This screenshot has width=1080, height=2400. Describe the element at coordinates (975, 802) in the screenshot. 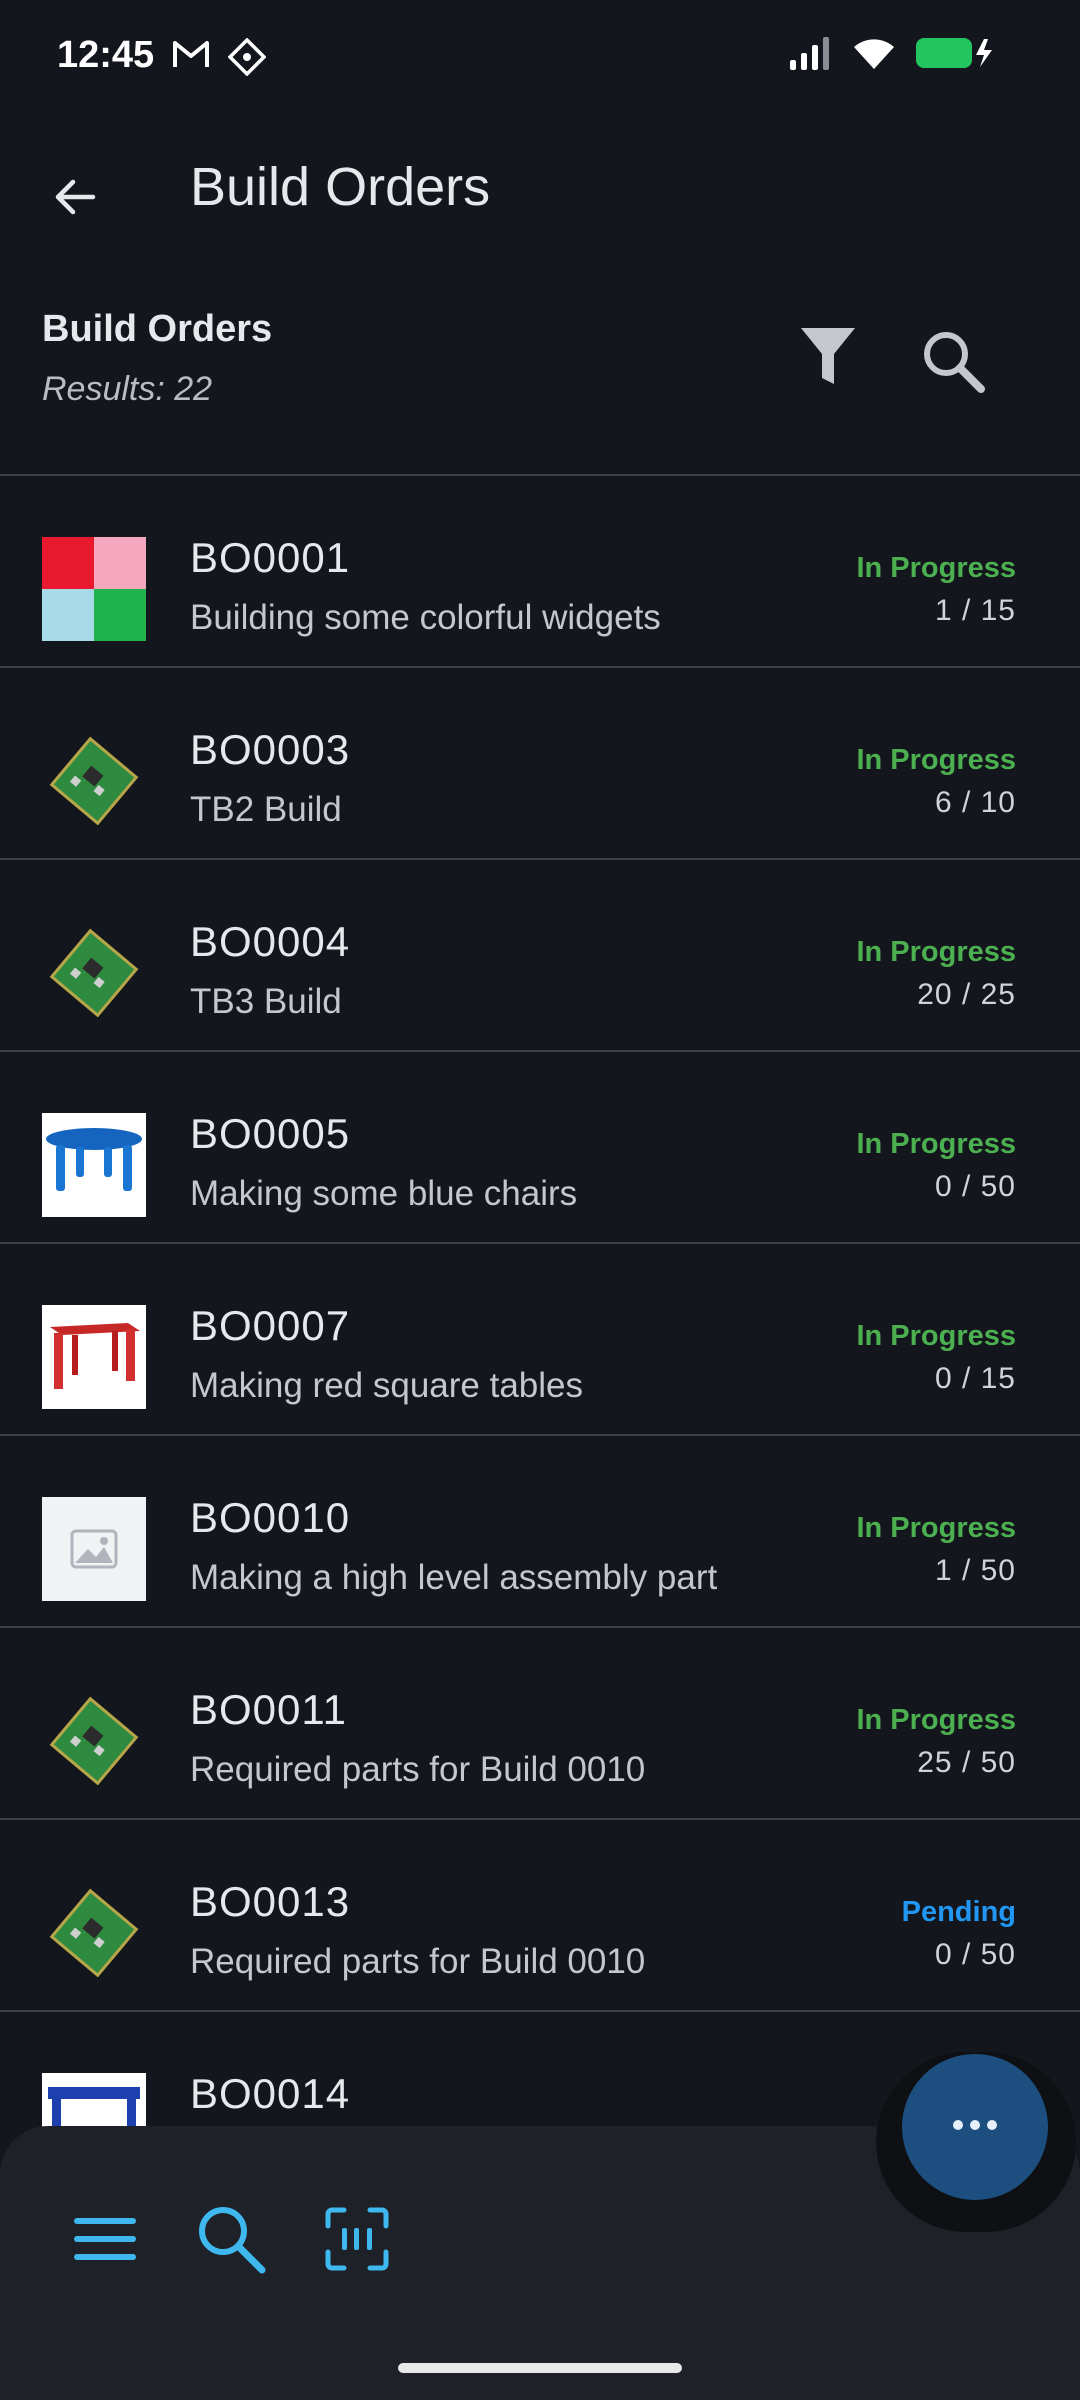

I see `order-progress: 6 / 10` at that location.